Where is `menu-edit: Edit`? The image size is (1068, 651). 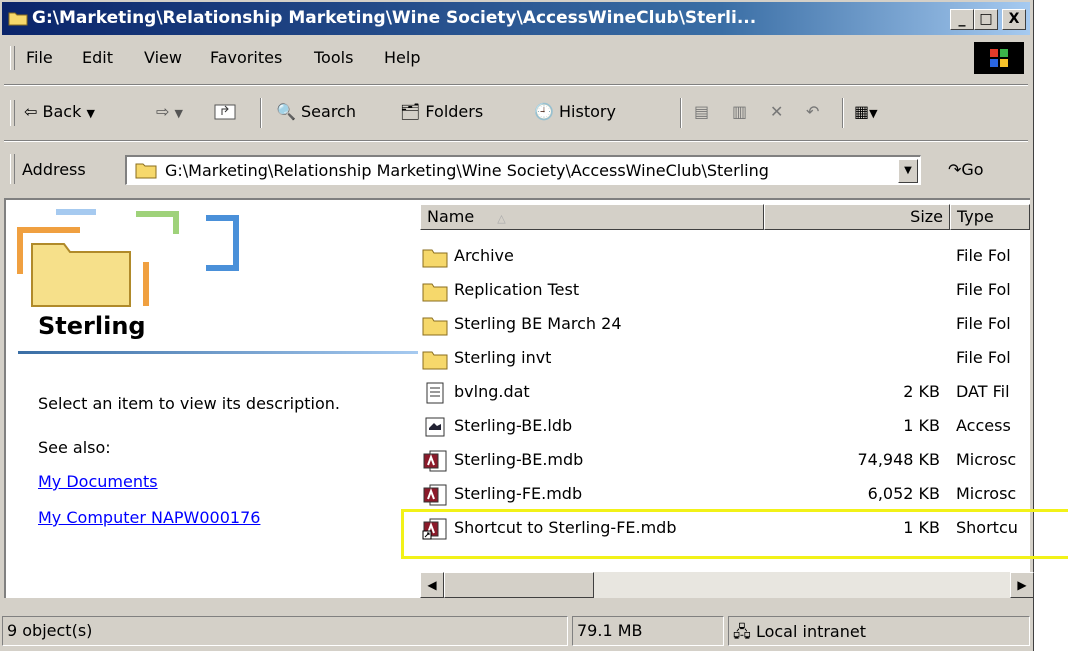 menu-edit: Edit is located at coordinates (97, 57).